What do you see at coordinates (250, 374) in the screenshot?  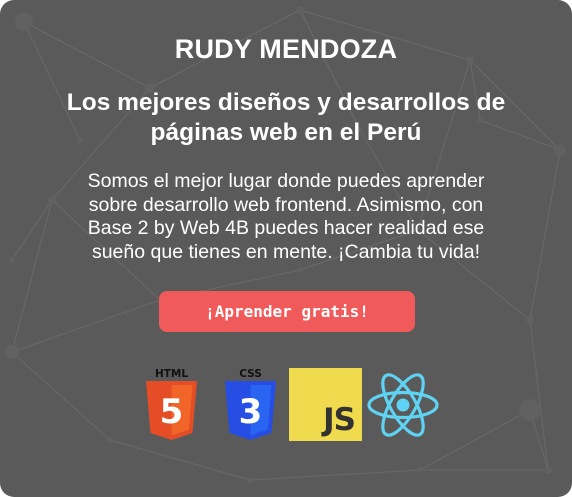 I see `css-label: CSS` at bounding box center [250, 374].